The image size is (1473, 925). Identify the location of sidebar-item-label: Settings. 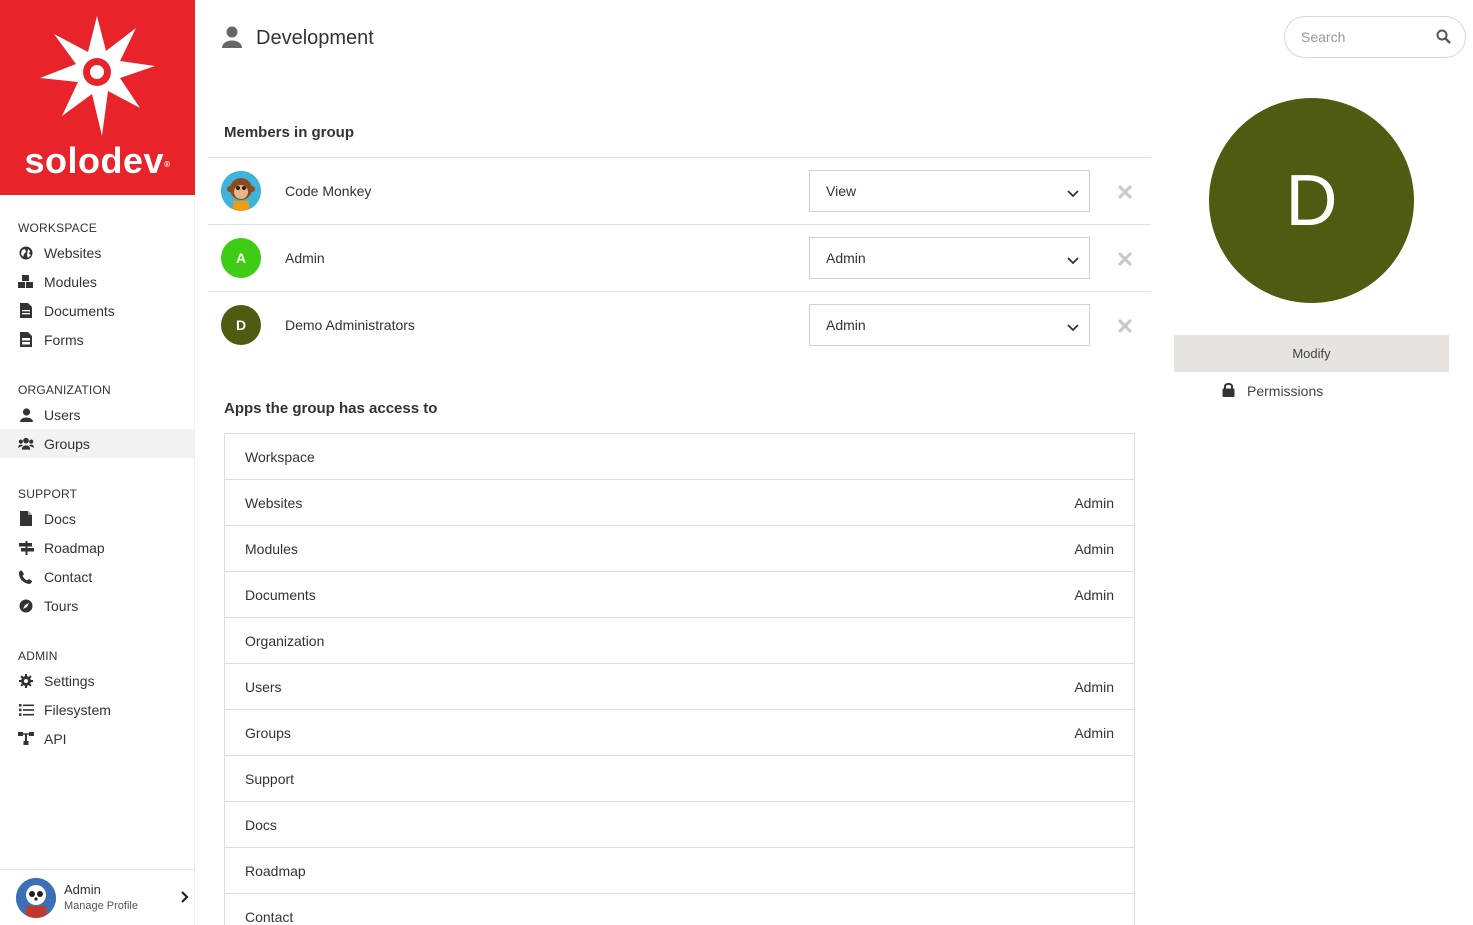
(69, 680).